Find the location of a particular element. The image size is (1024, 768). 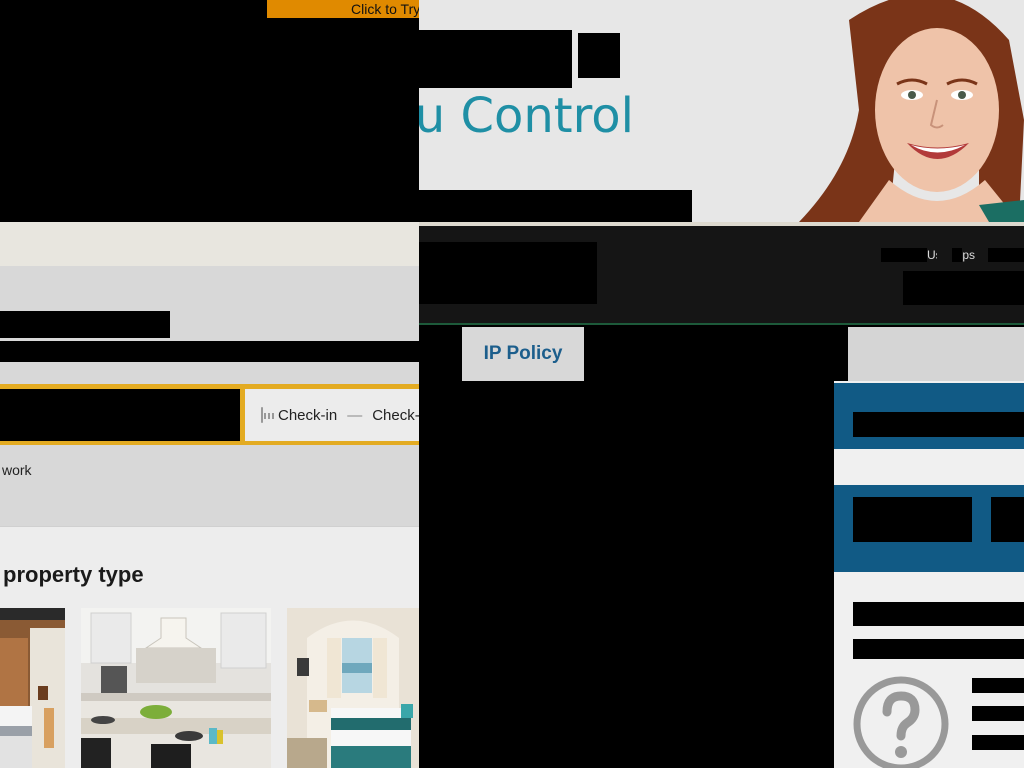

redacted-tab is located at coordinates (716, 354).